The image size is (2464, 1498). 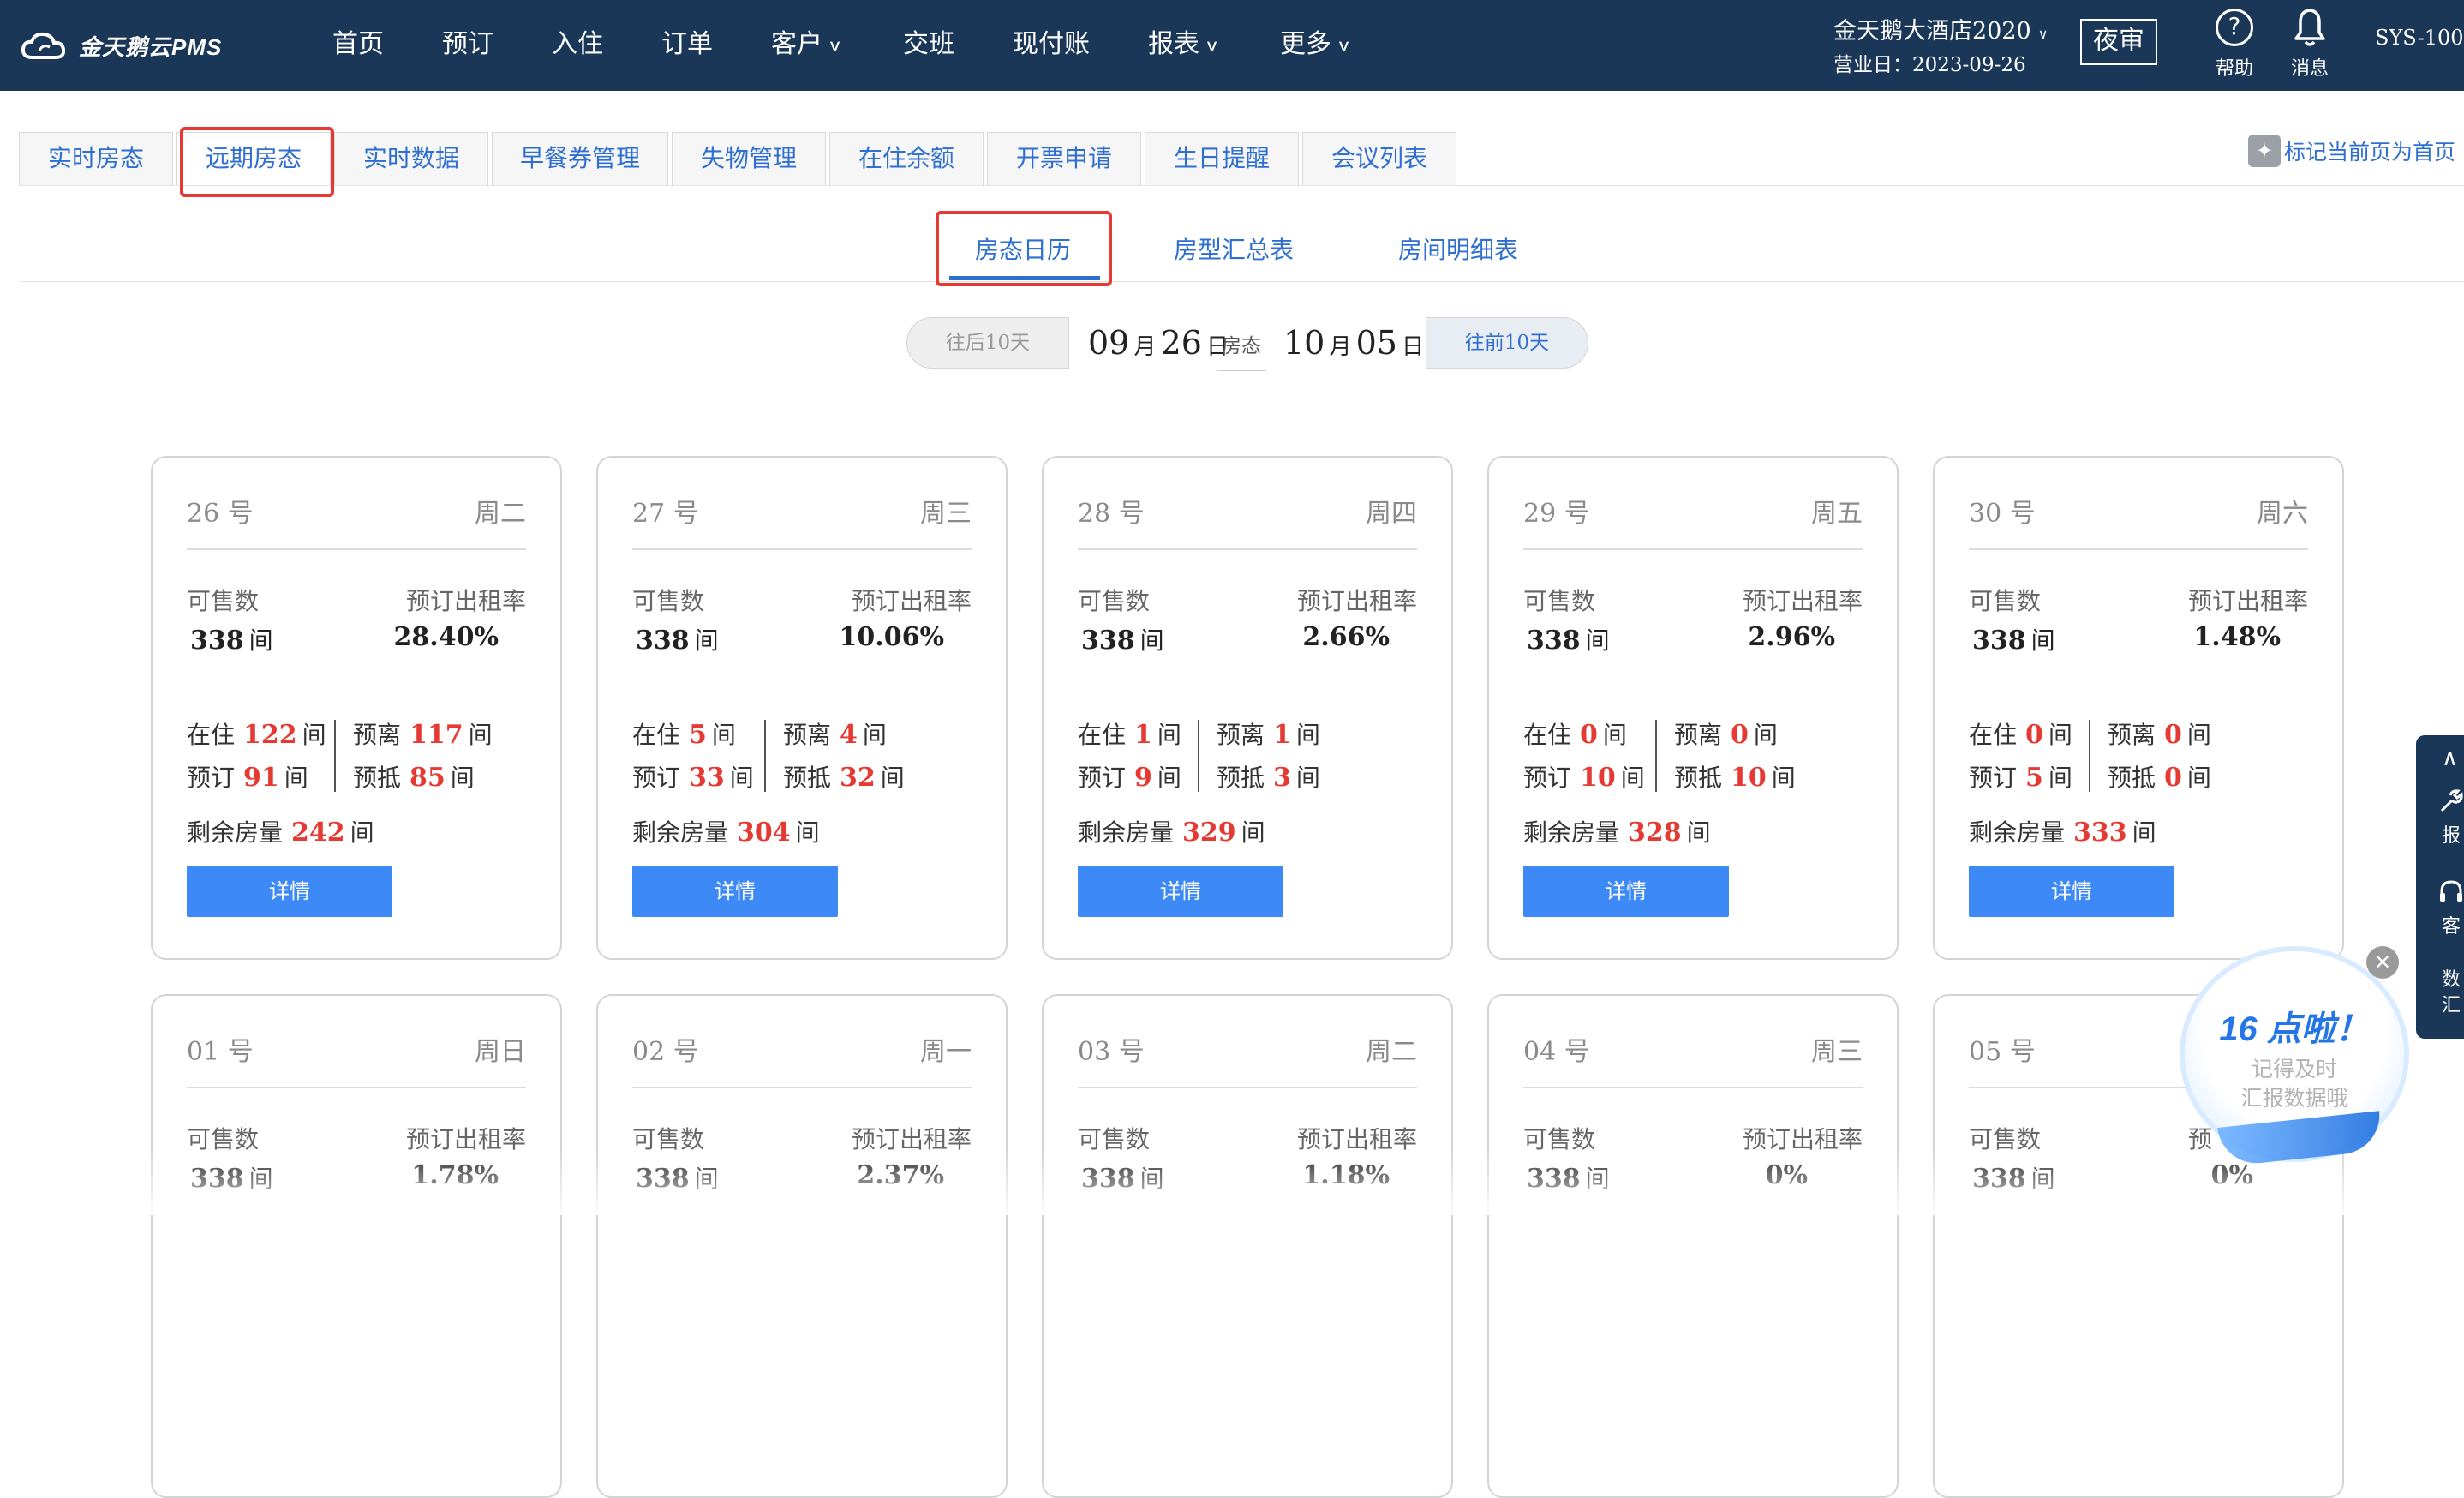 What do you see at coordinates (665, 514) in the screenshot?
I see `card-date: 27 号` at bounding box center [665, 514].